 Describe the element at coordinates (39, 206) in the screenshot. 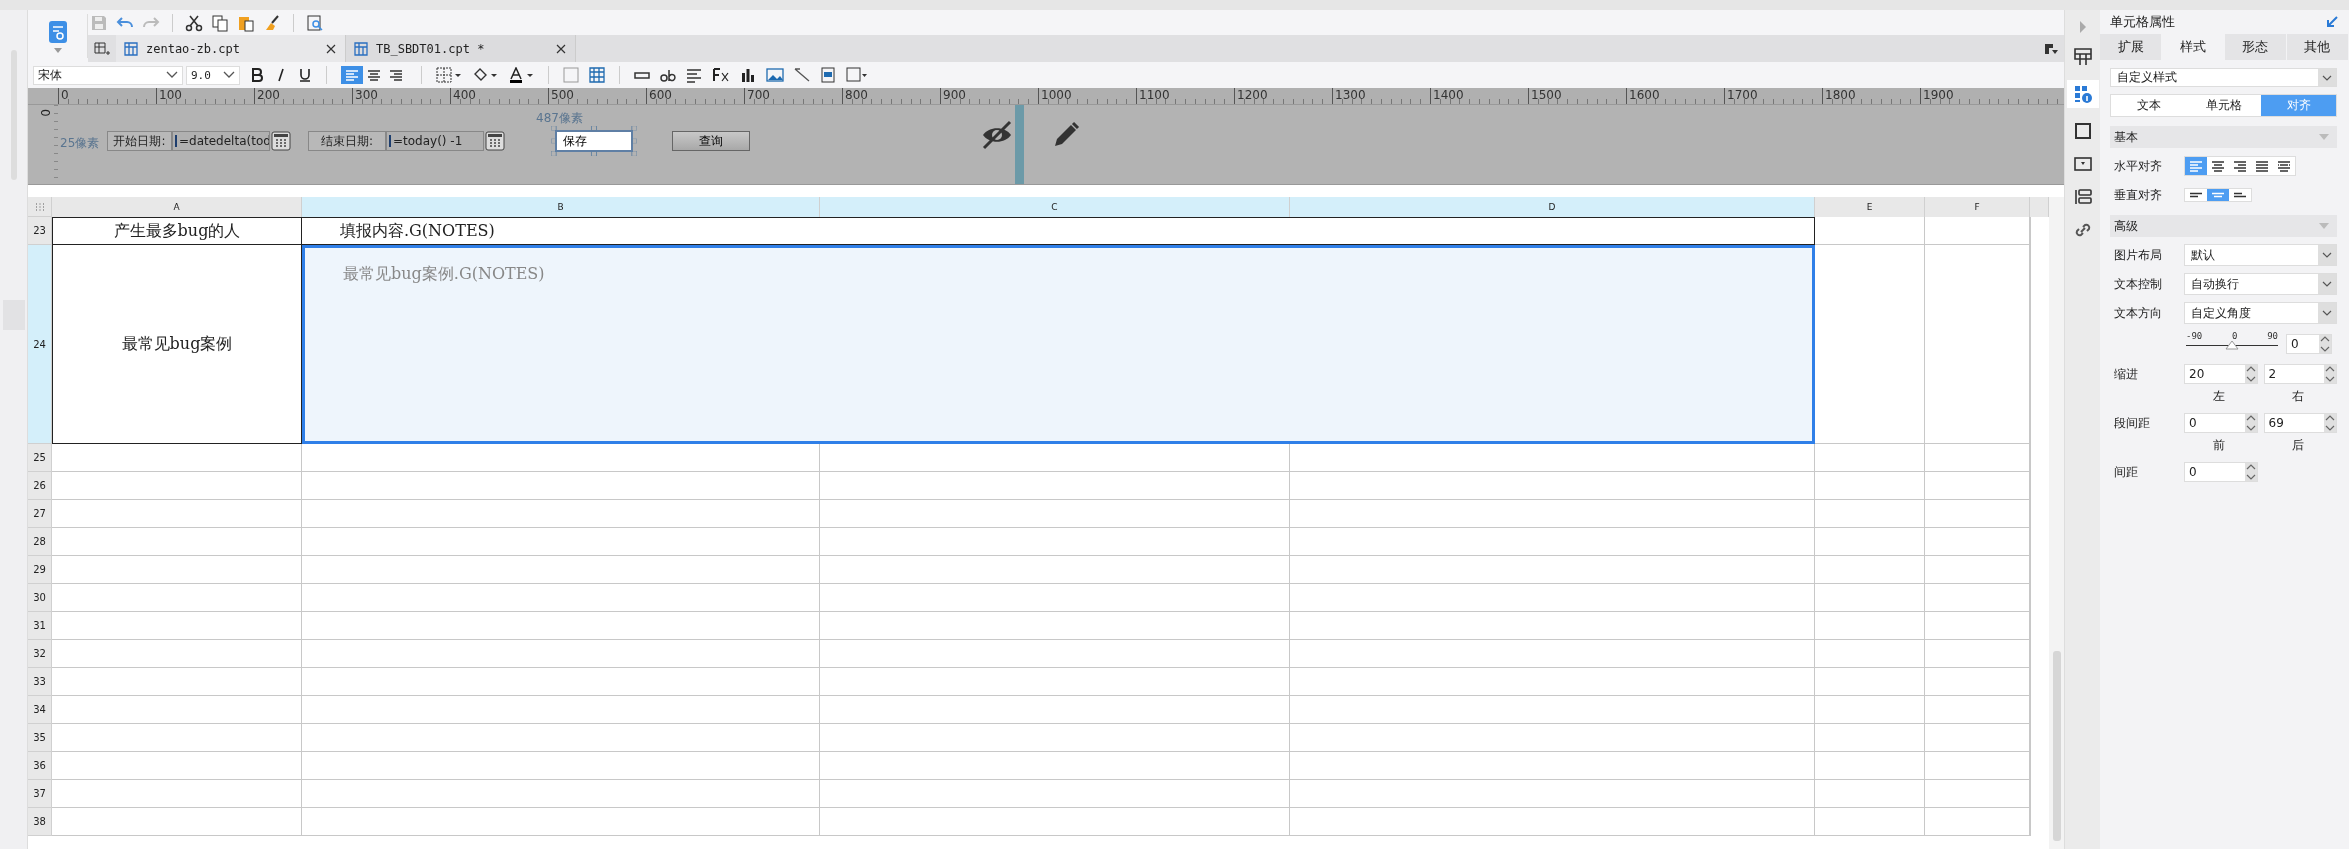

I see `grid-dots-icon` at that location.